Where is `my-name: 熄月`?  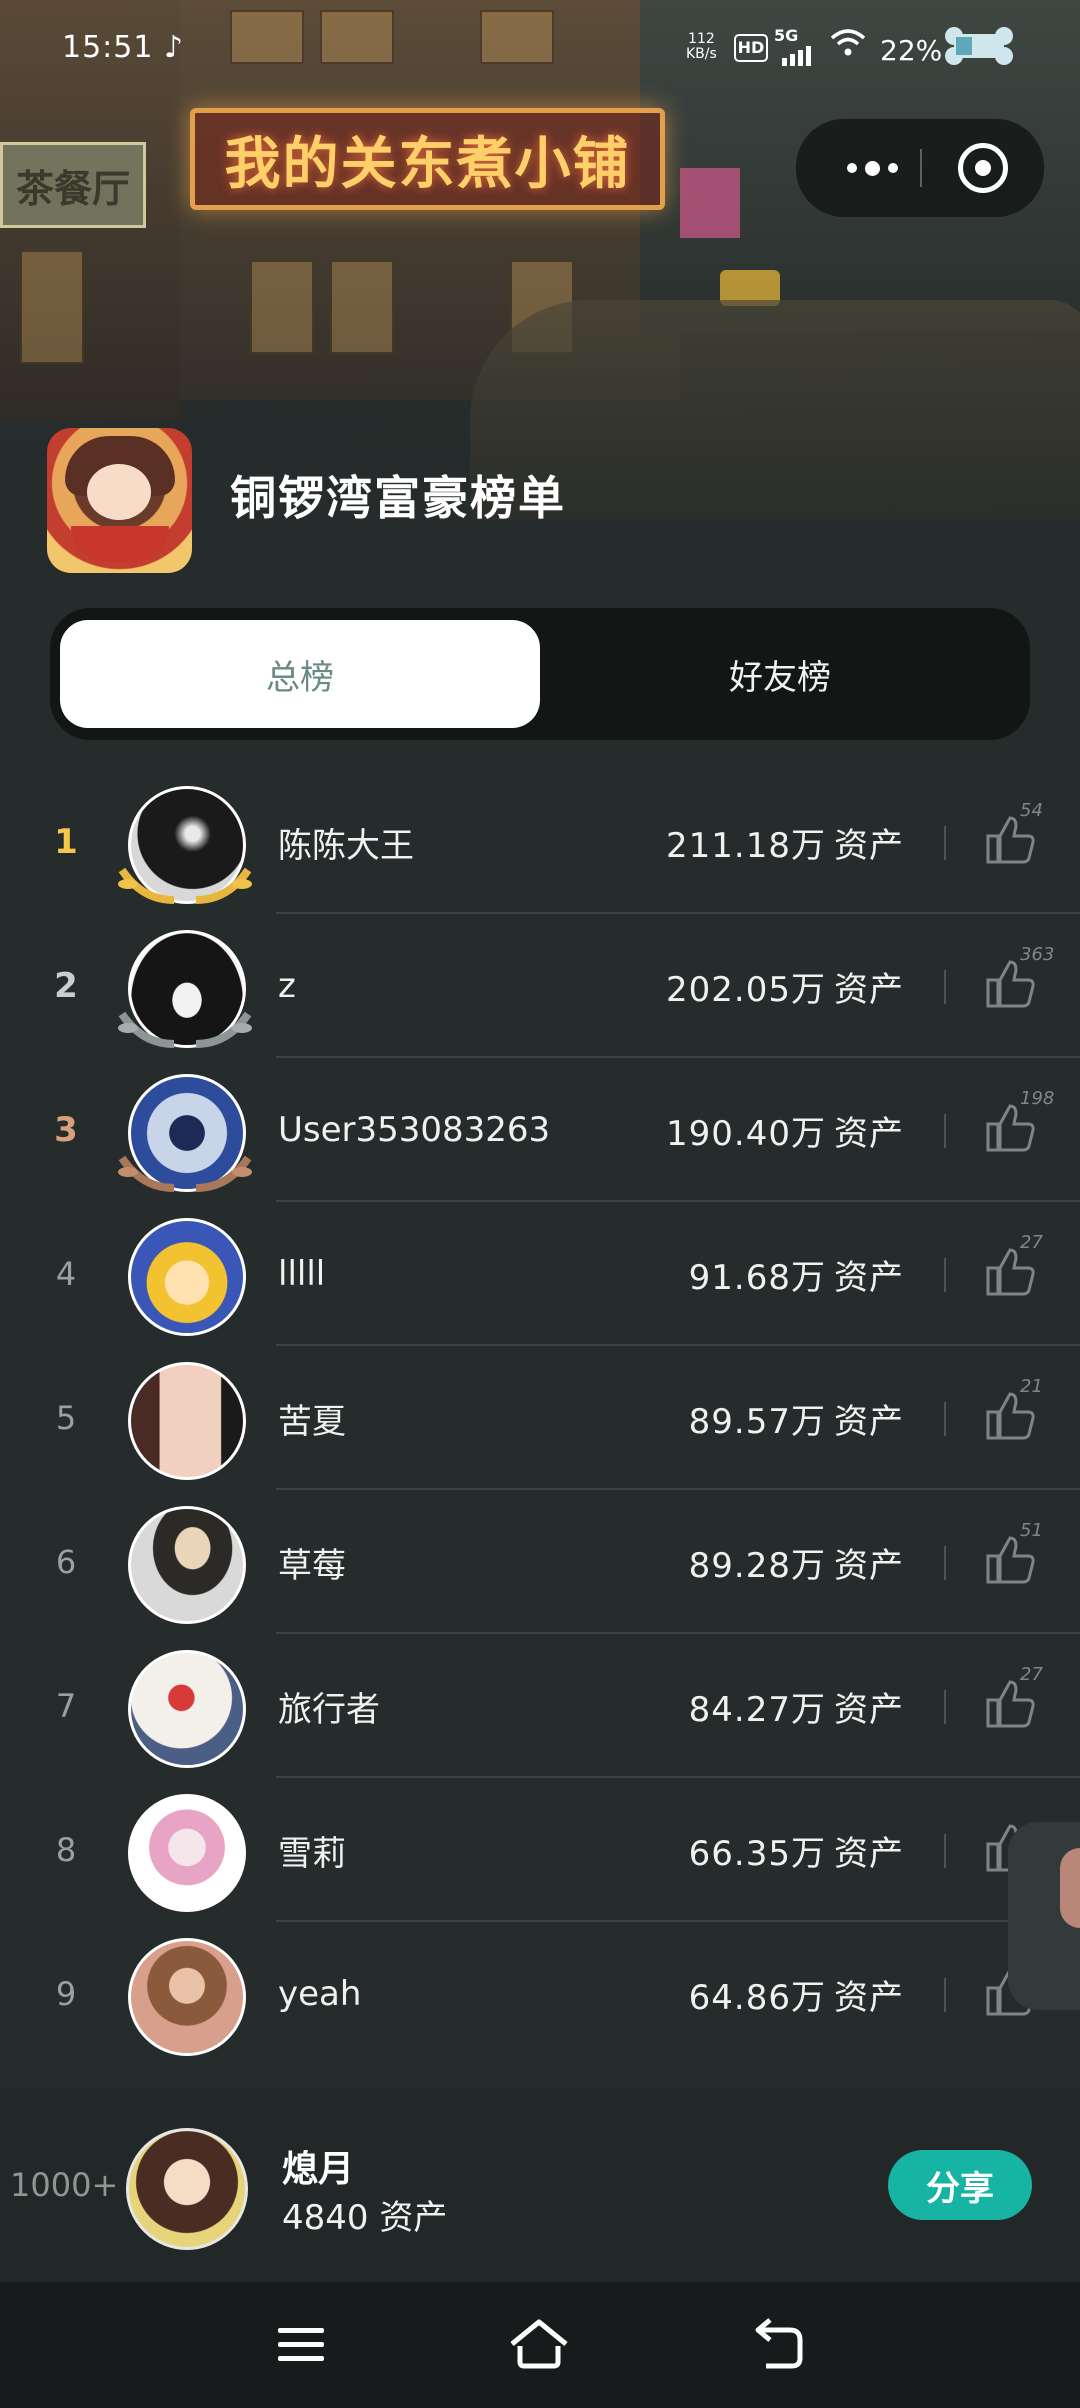
my-name: 熄月 is located at coordinates (318, 2169).